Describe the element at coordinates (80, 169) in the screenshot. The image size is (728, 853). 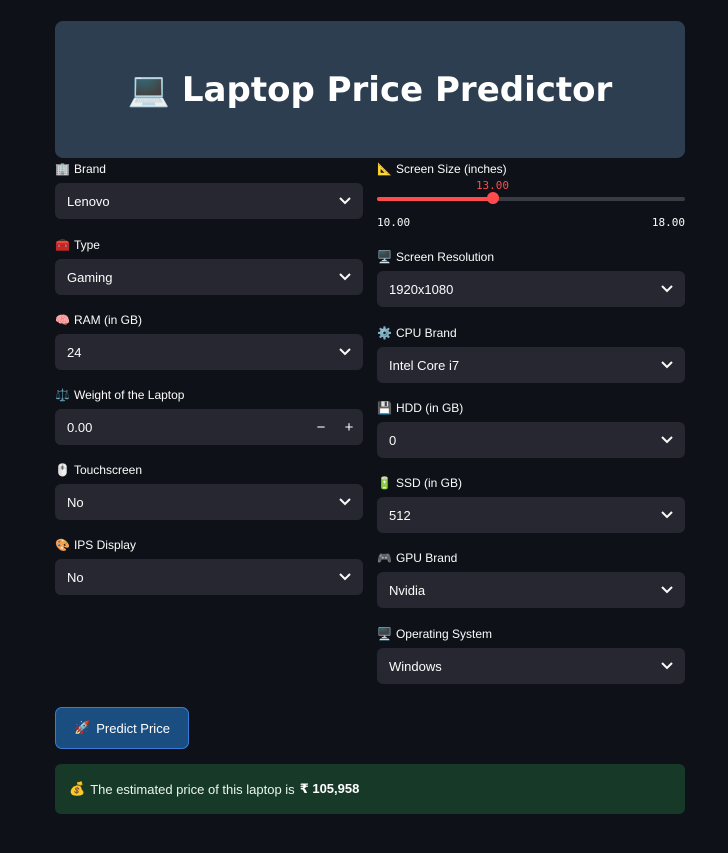
I see `brand-label: 🏢 Brand` at that location.